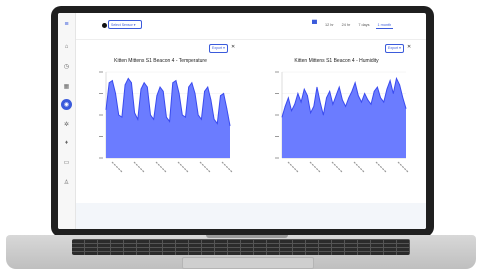 Image resolution: width=482 pixels, height=271 pixels. What do you see at coordinates (344, 118) in the screenshot?
I see `series-area` at bounding box center [344, 118].